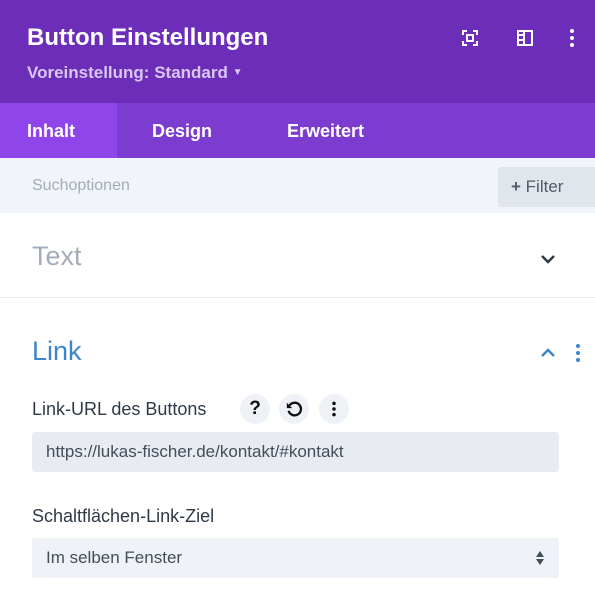  Describe the element at coordinates (297, 185) in the screenshot. I see `search-bar: Suchoptionen + Filter` at that location.